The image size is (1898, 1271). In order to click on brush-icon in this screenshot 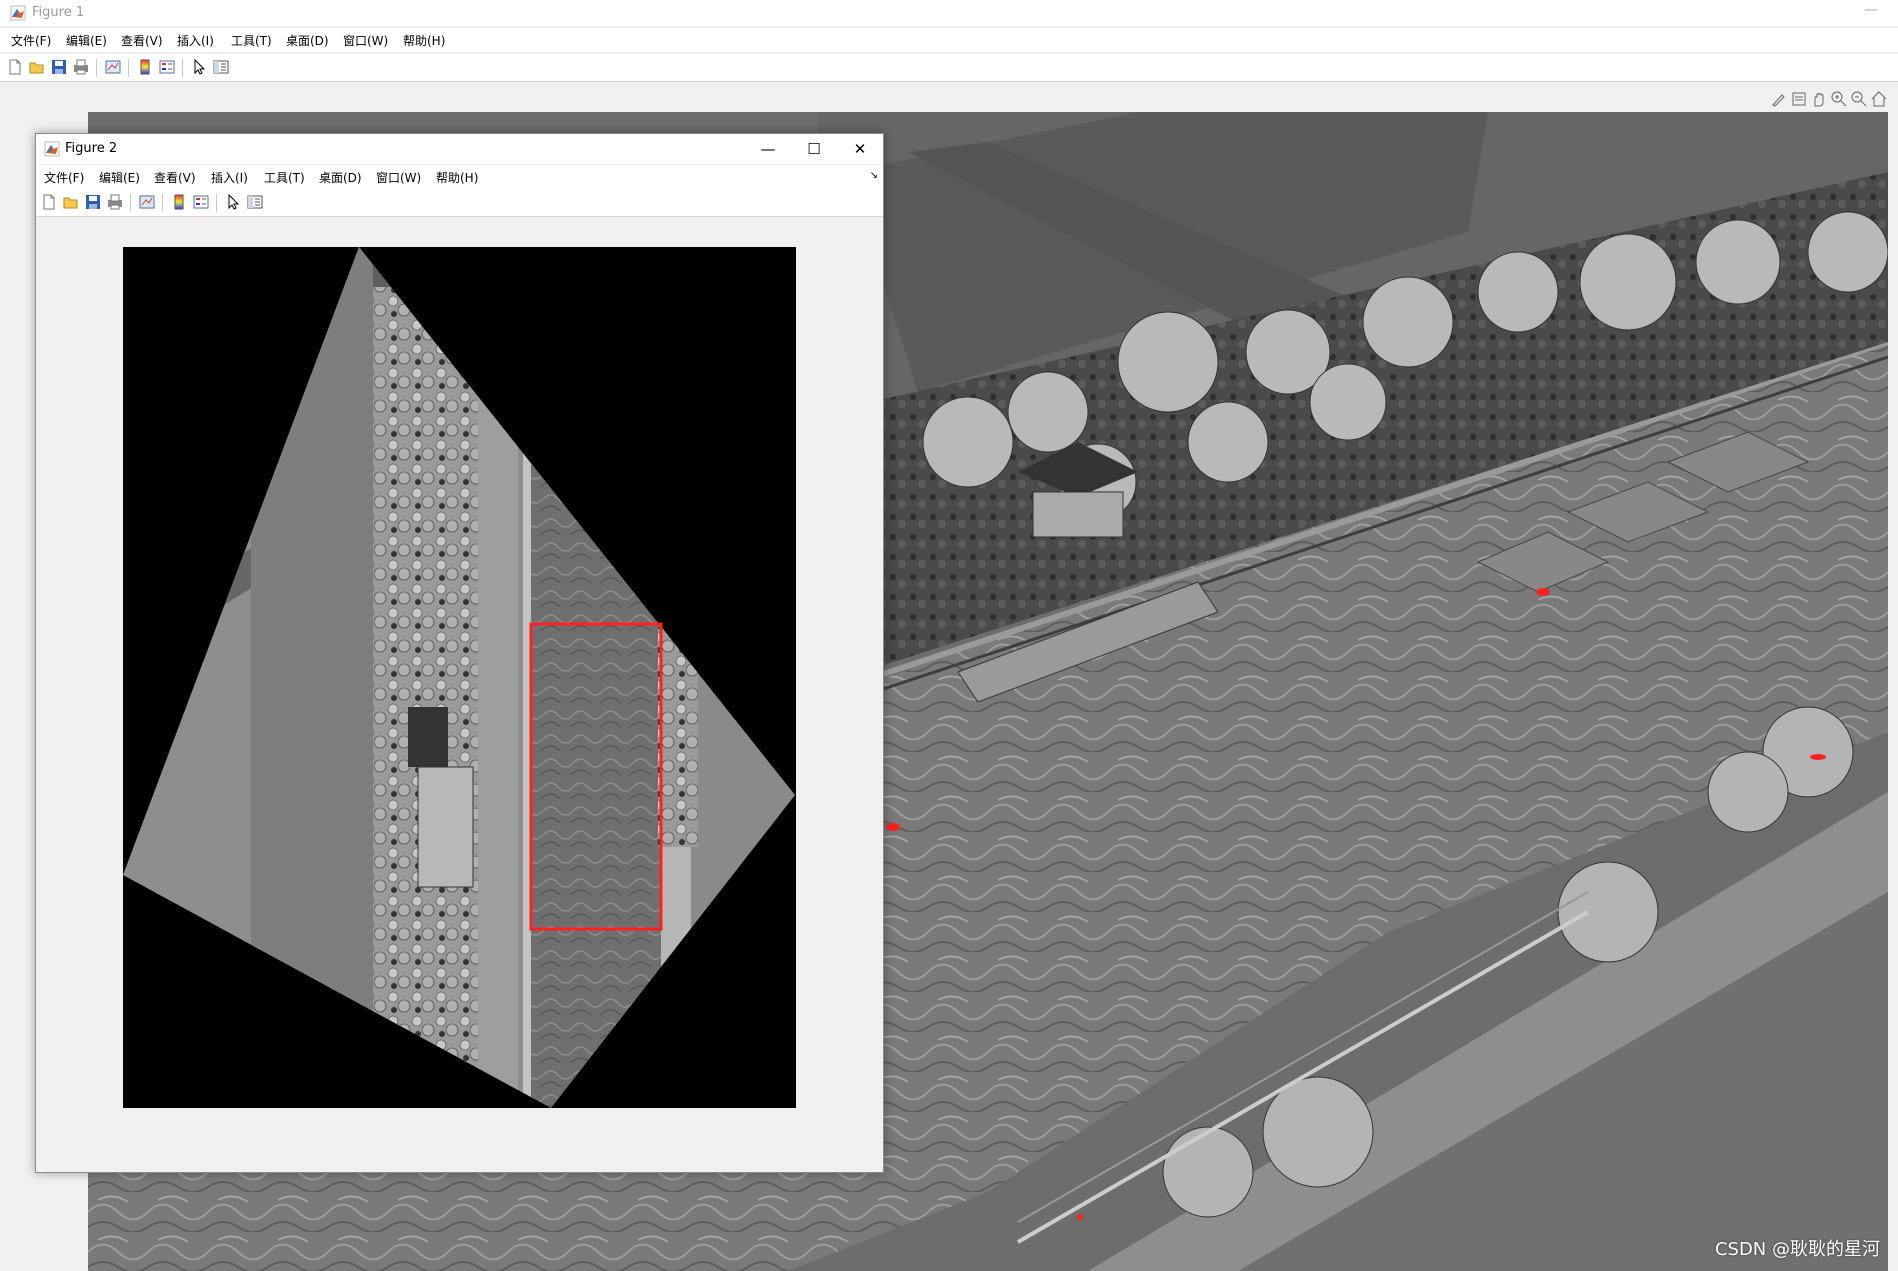, I will do `click(1779, 99)`.